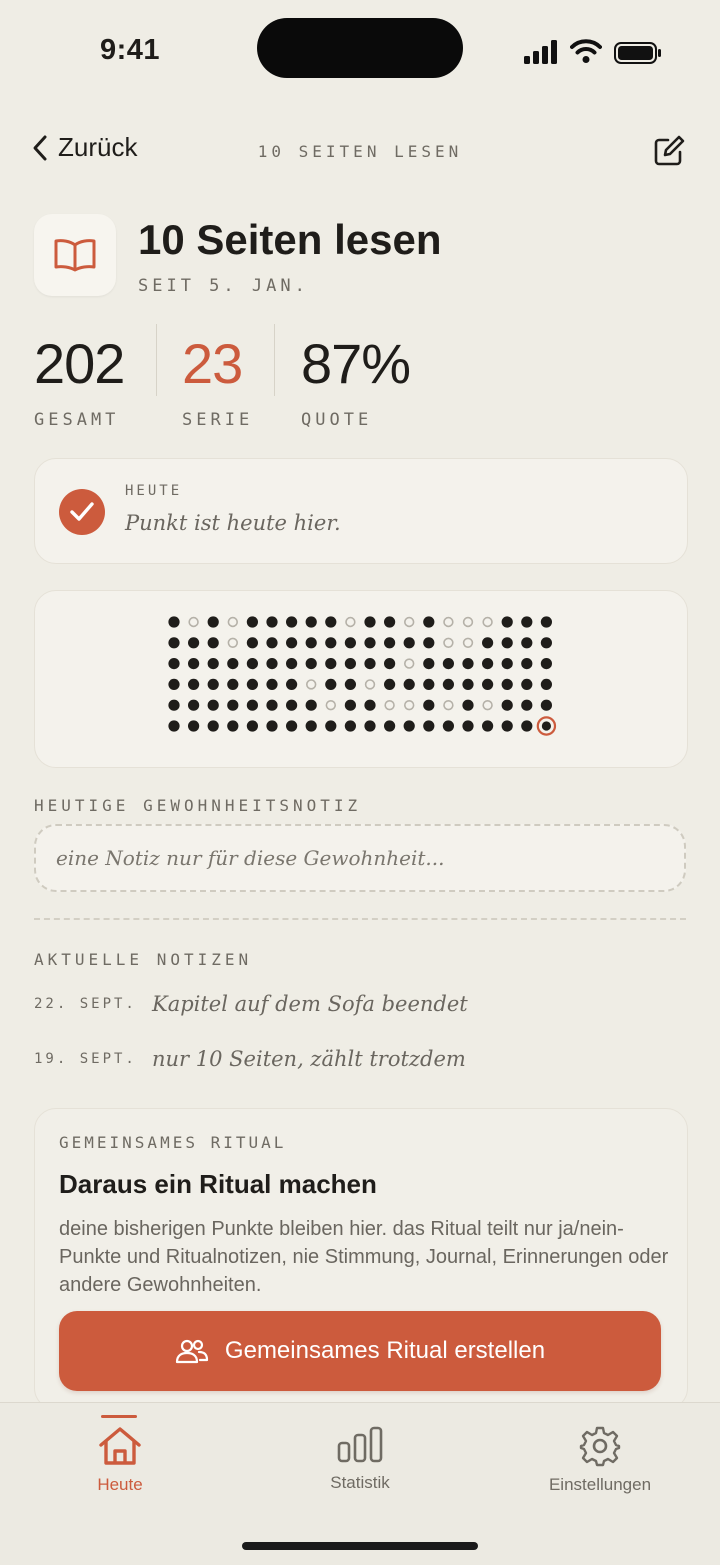 The width and height of the screenshot is (720, 1565). What do you see at coordinates (356, 381) in the screenshot?
I see `stat-rate: 87% QUOTE` at bounding box center [356, 381].